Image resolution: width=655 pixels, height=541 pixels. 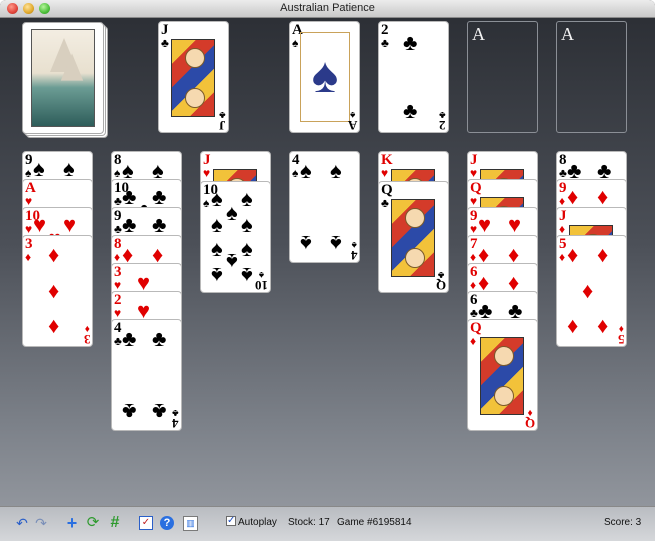 What do you see at coordinates (193, 77) in the screenshot?
I see `waste-card-jack-clubs: J ♣ J ♣` at bounding box center [193, 77].